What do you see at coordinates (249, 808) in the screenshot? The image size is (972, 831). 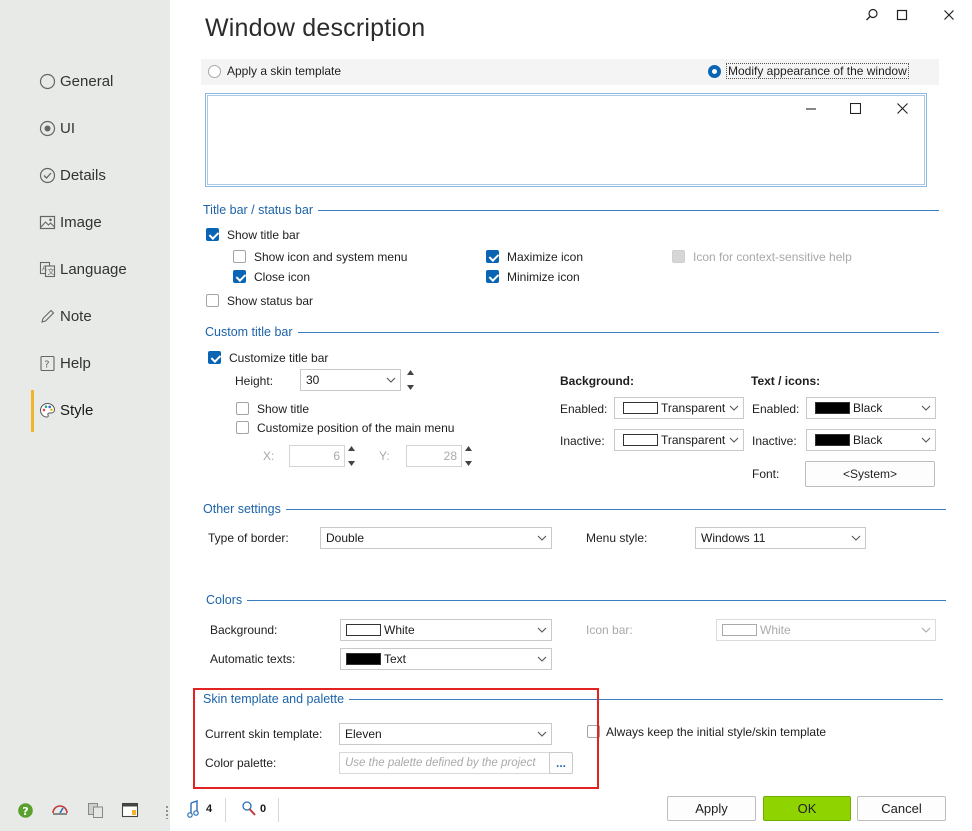 I see `tool-icon` at bounding box center [249, 808].